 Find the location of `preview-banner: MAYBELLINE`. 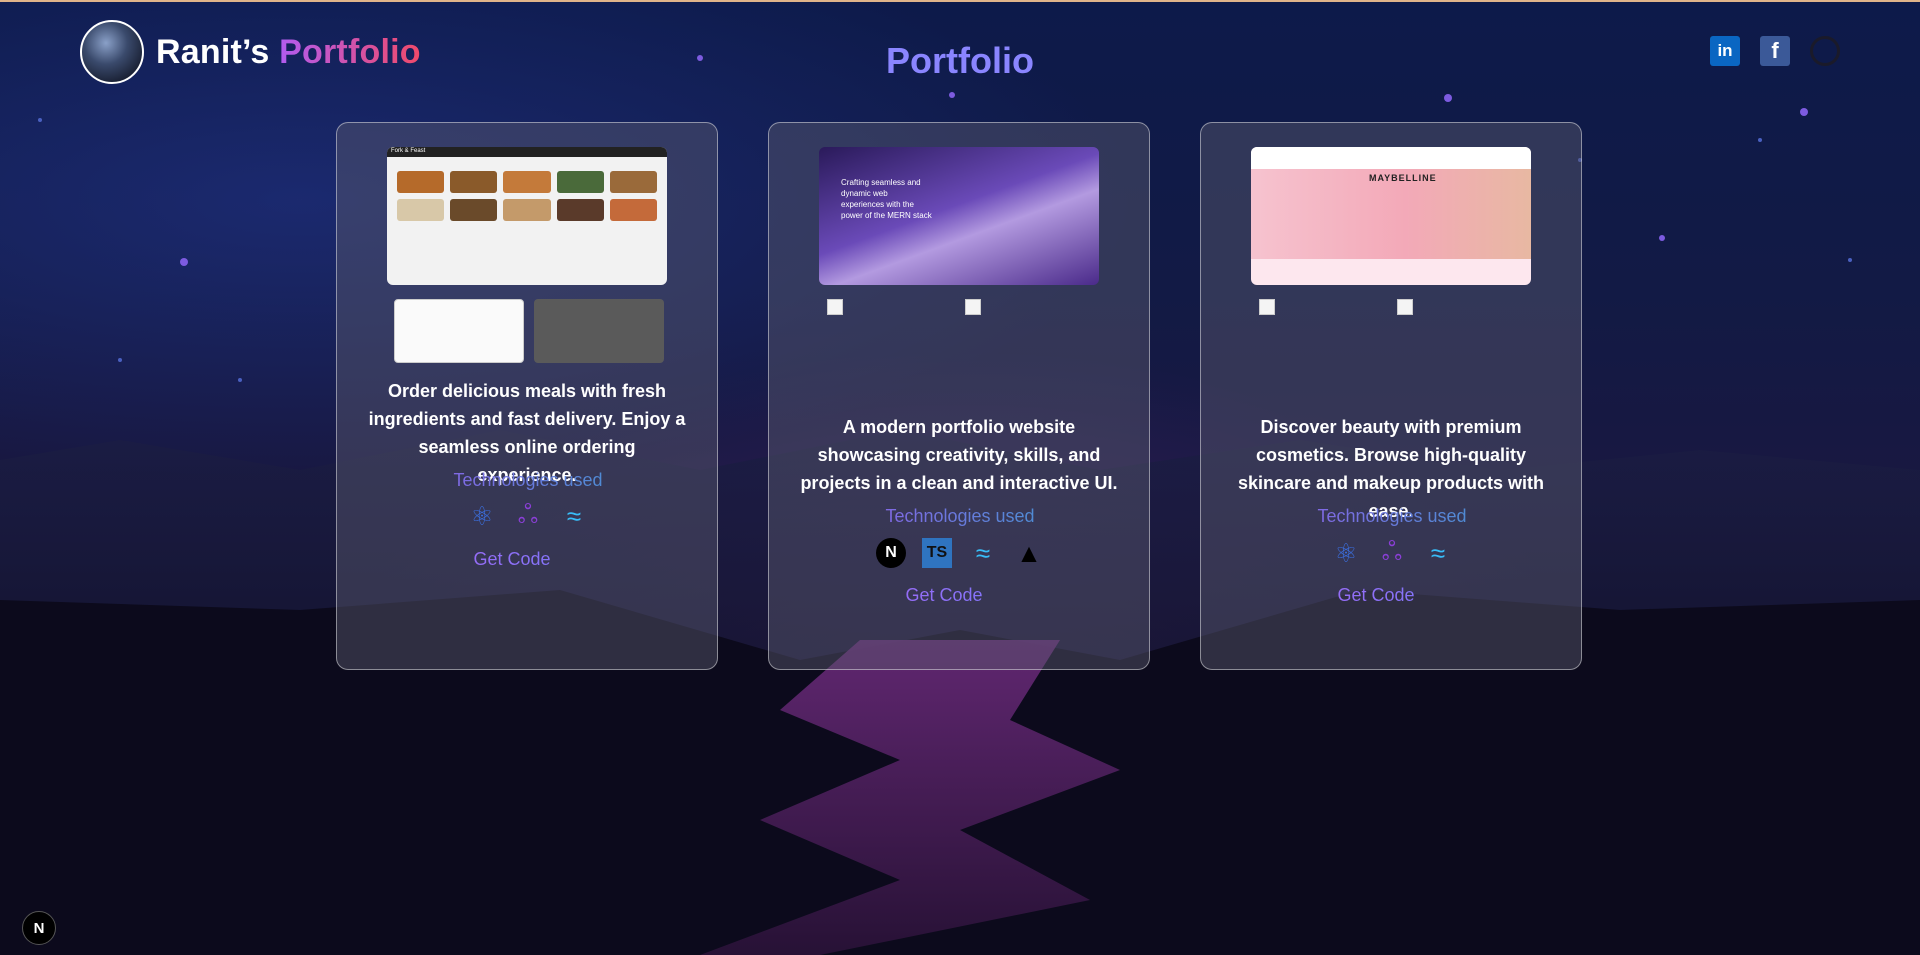

preview-banner: MAYBELLINE is located at coordinates (1403, 178).